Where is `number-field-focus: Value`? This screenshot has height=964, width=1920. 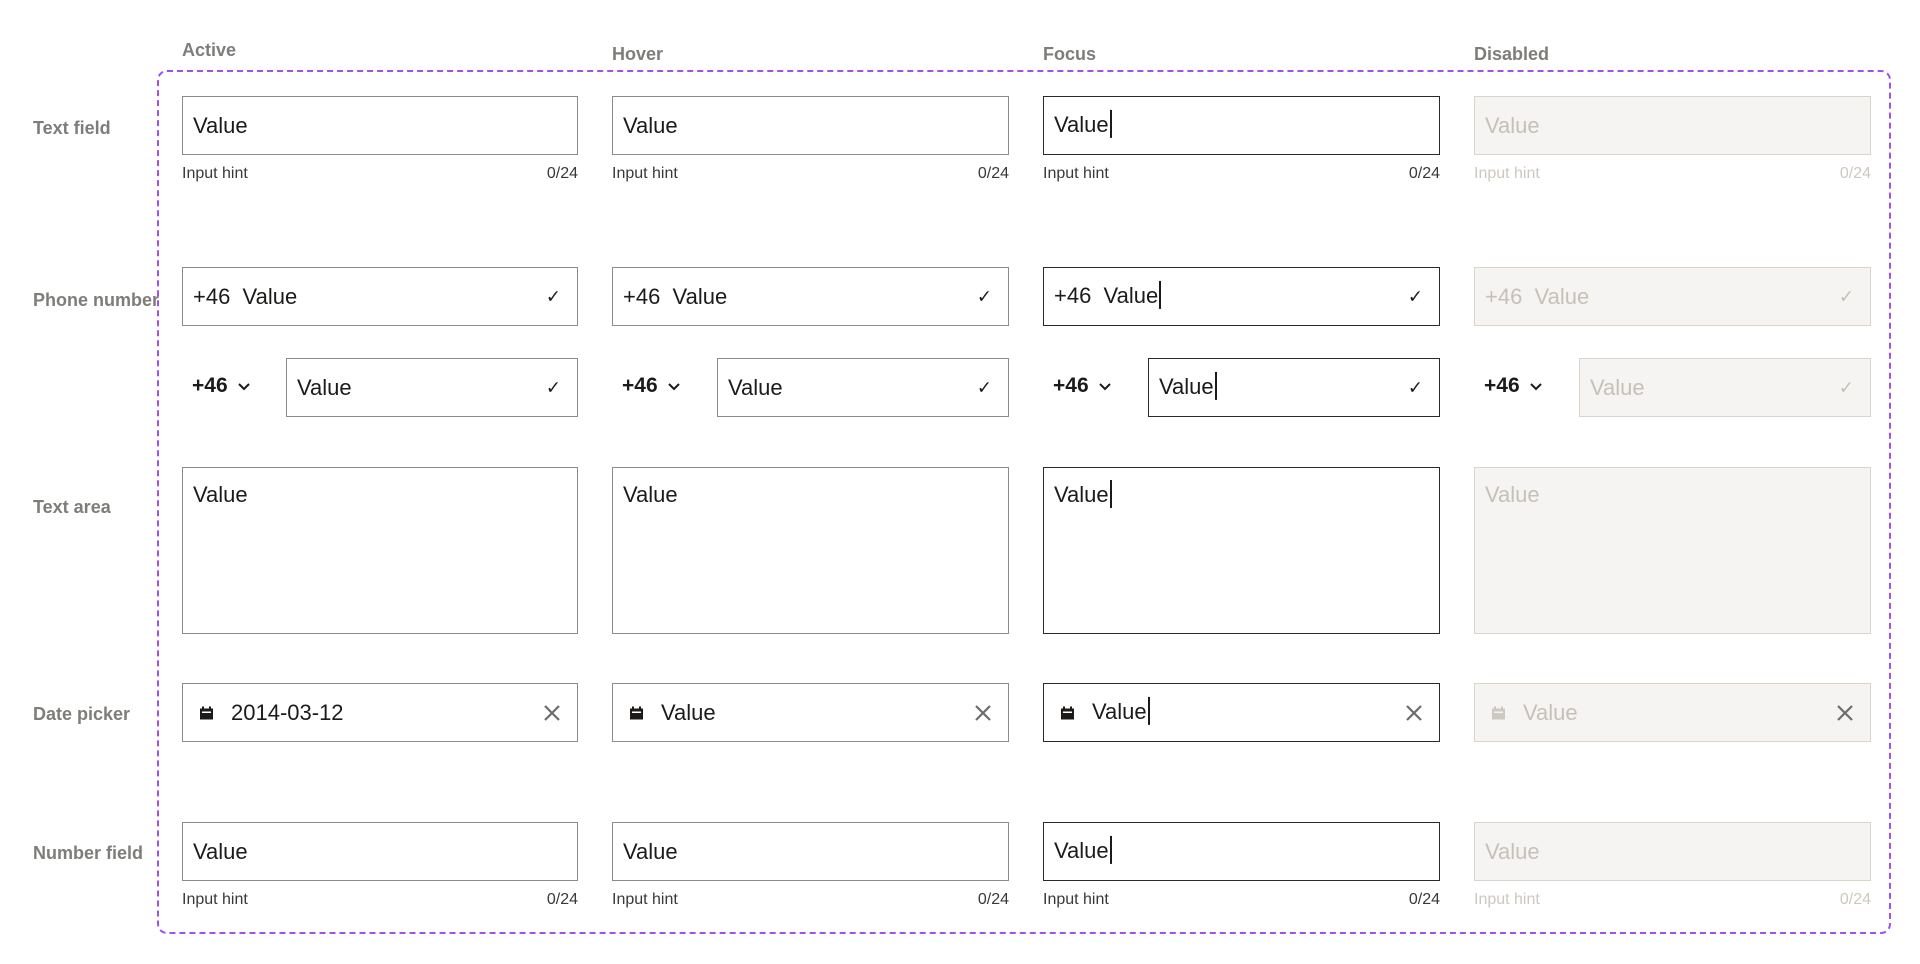
number-field-focus: Value is located at coordinates (1241, 851).